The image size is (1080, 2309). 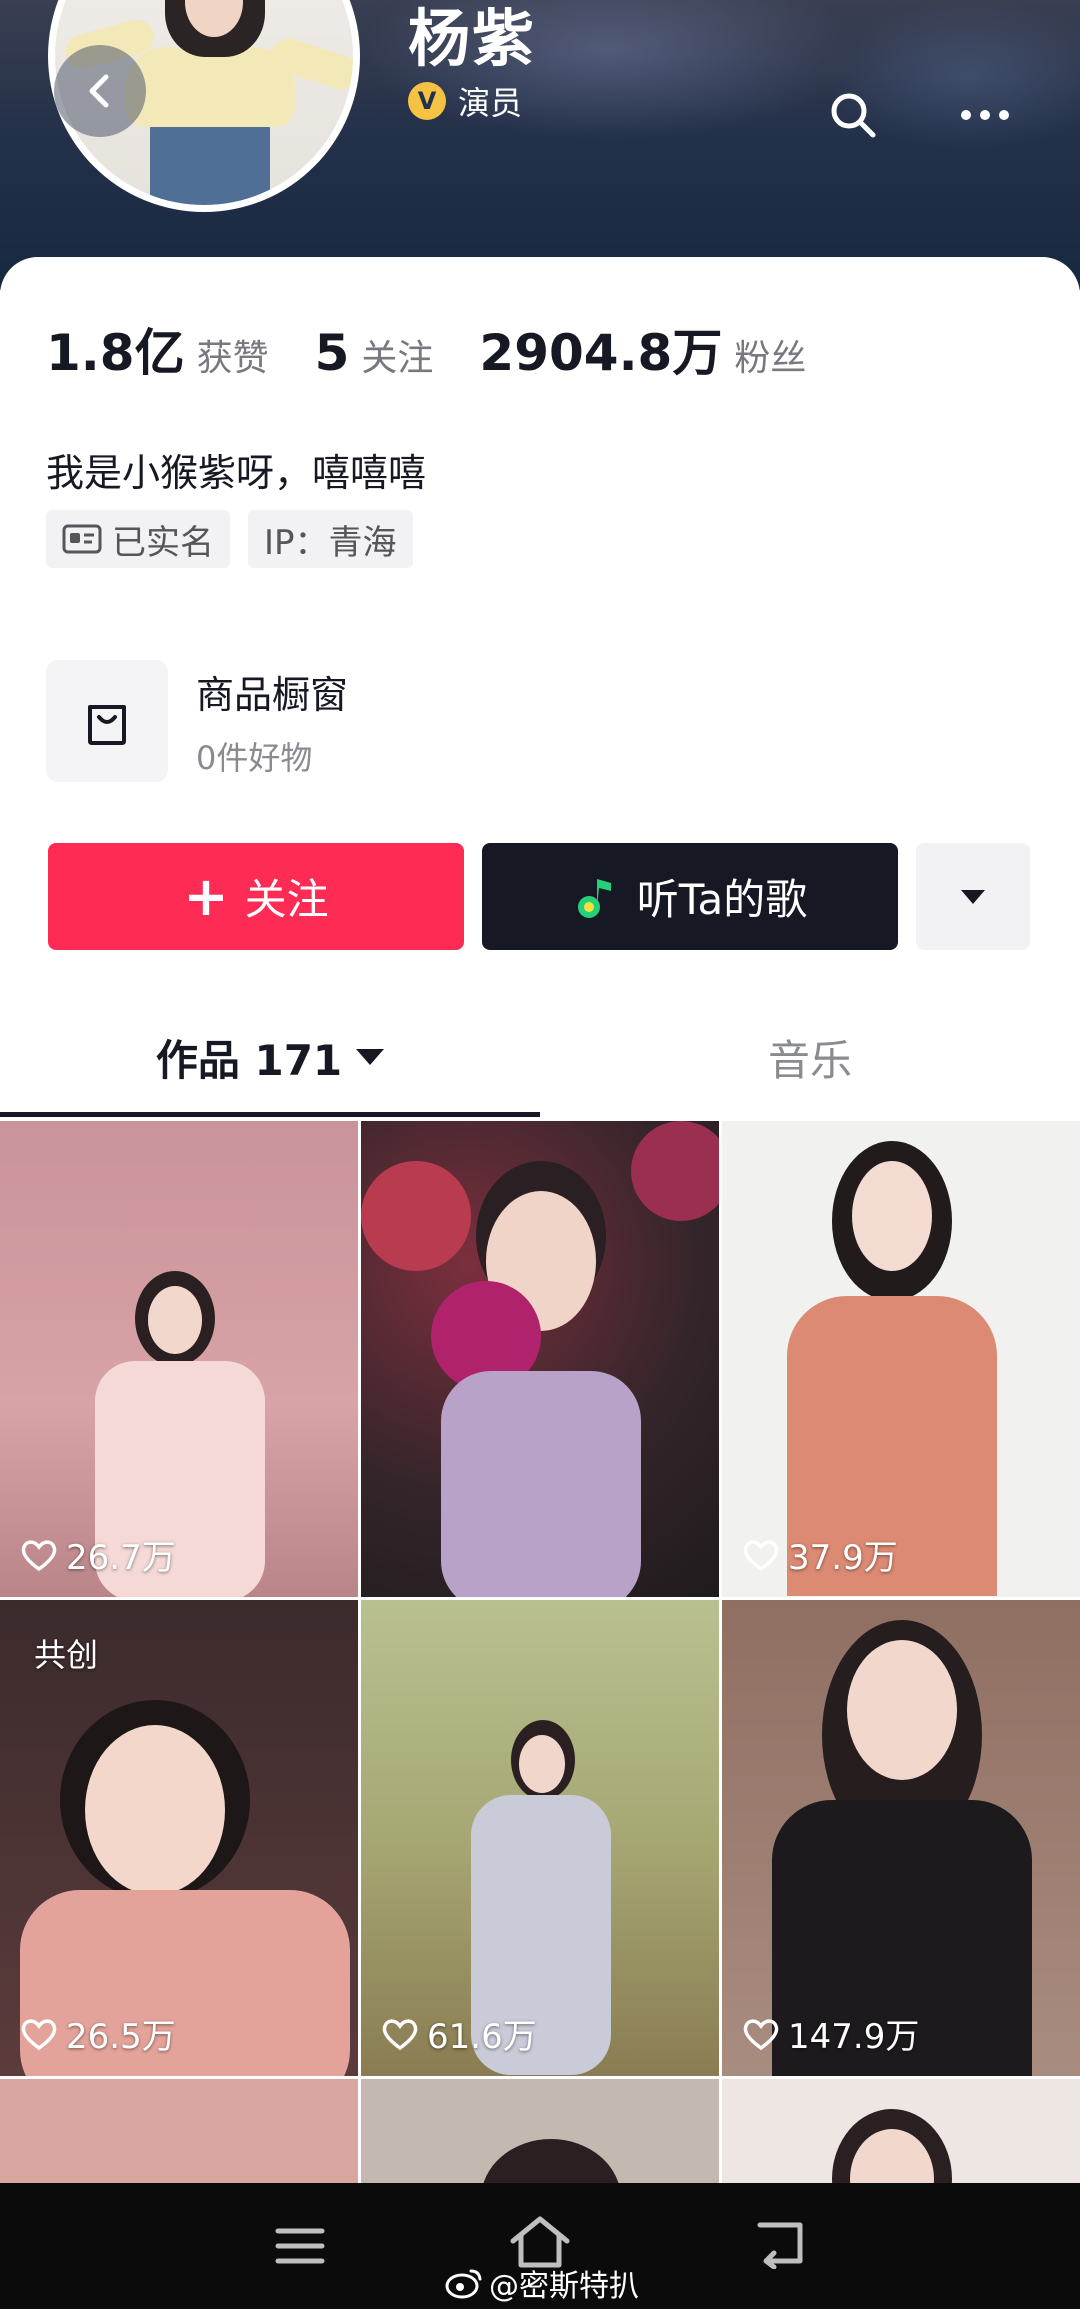 I want to click on id-card-icon, so click(x=82, y=539).